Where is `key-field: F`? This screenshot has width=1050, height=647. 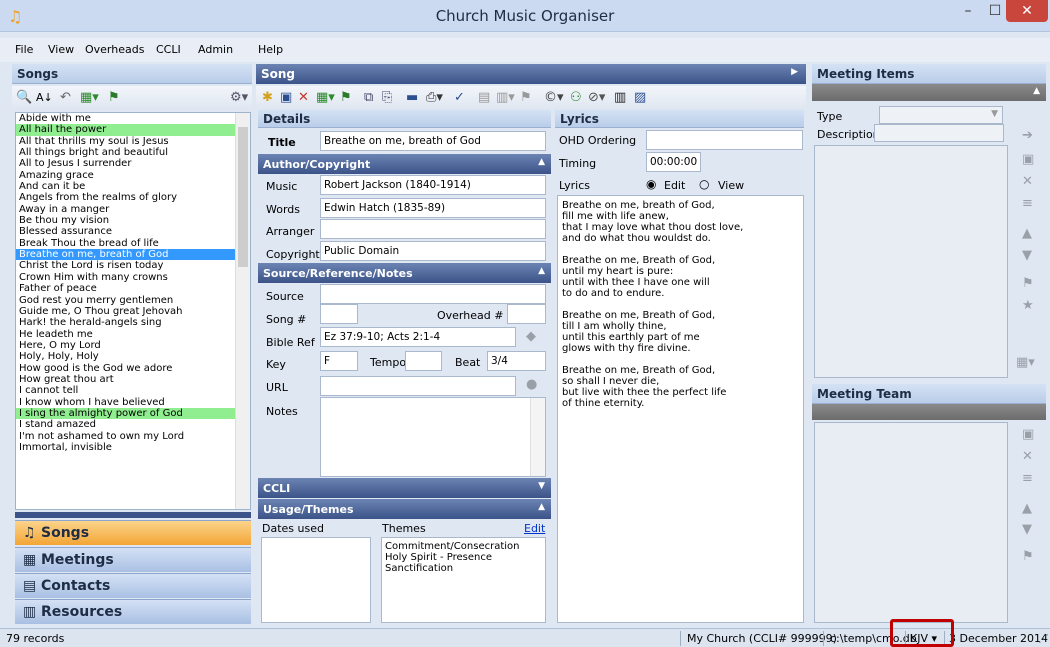 key-field: F is located at coordinates (339, 361).